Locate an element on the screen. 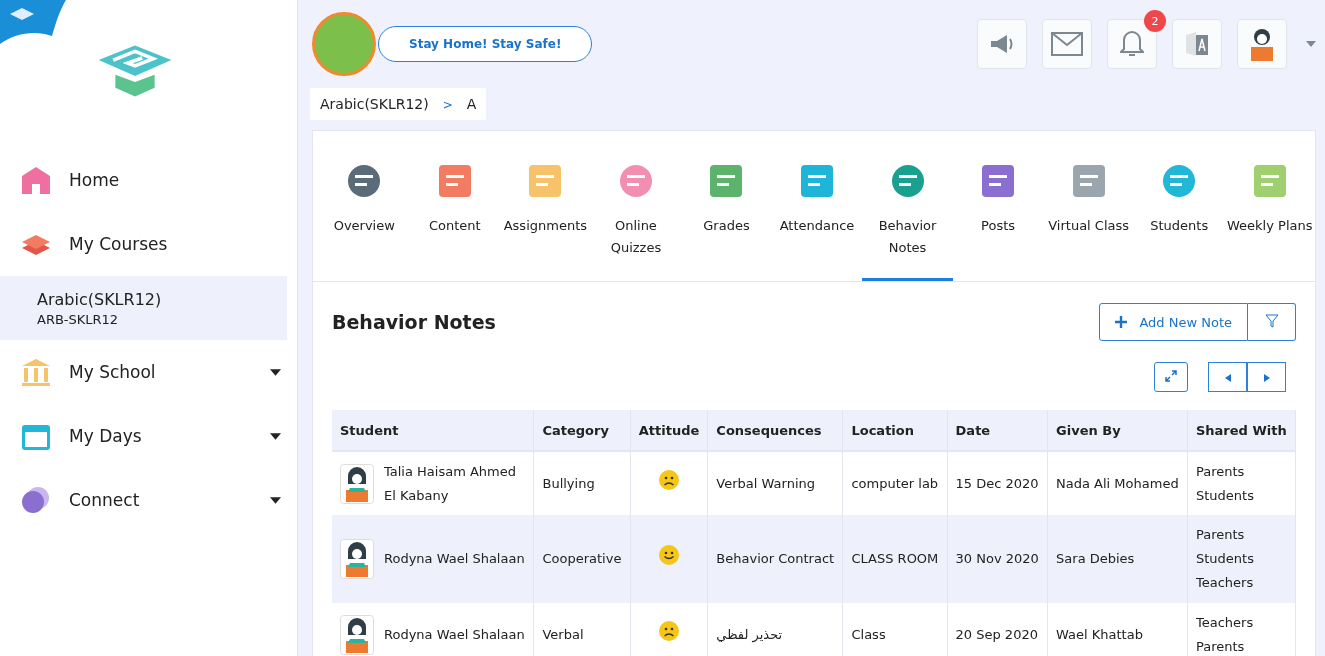 This screenshot has height=656, width=1325. filter-button is located at coordinates (1272, 322).